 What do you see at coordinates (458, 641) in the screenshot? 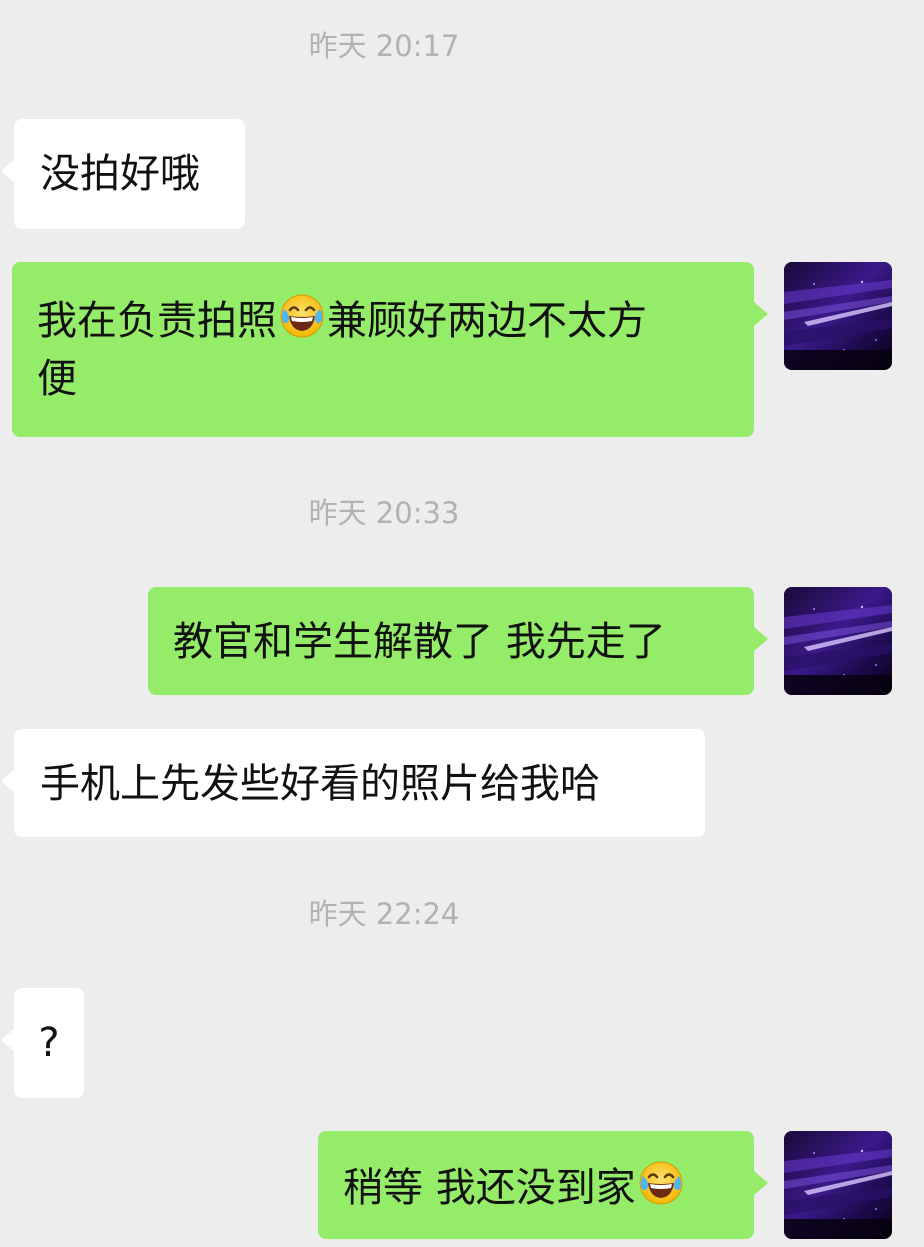
I see `outgoing-message-bubble: 教官和学生解散了 我先走了` at bounding box center [458, 641].